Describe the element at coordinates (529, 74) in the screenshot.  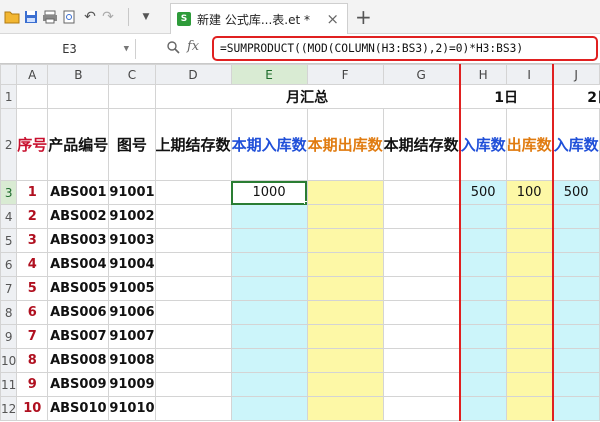
I see `column-header-i: I` at that location.